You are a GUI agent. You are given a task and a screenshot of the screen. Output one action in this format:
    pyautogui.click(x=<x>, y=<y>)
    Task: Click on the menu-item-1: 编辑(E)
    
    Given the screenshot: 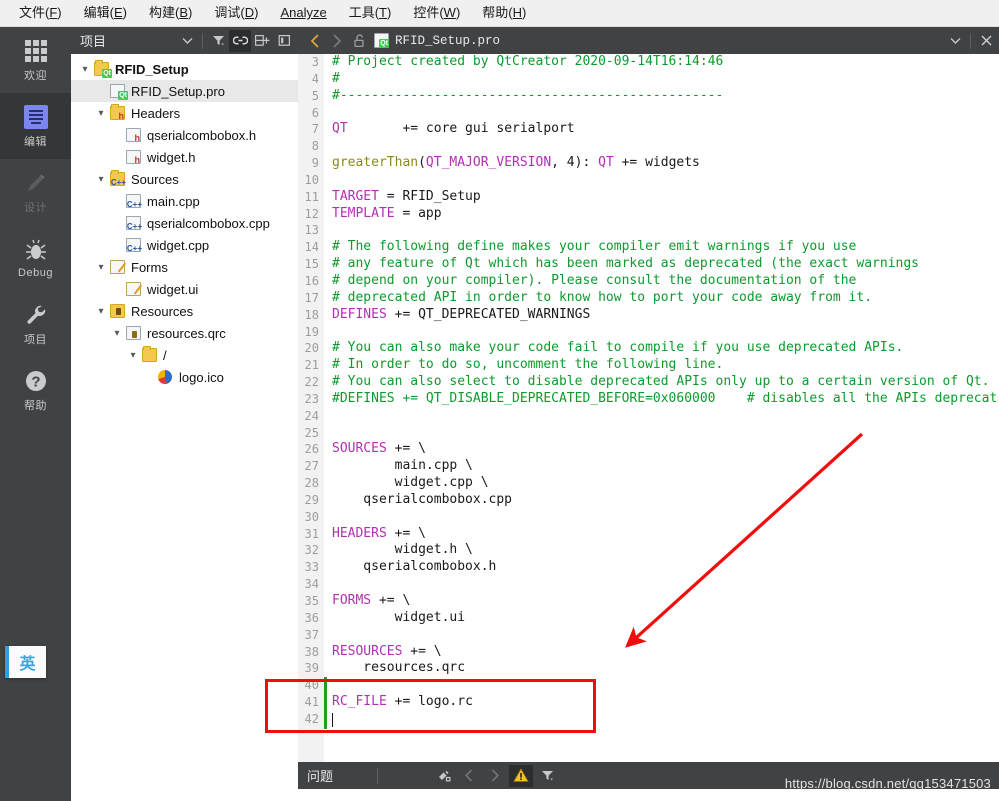 What is the action you would take?
    pyautogui.click(x=105, y=13)
    